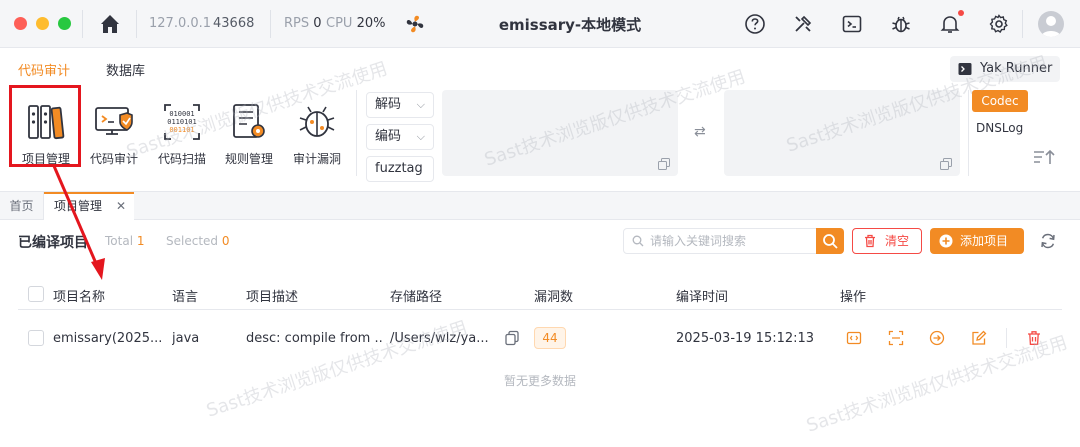 This screenshot has height=447, width=1080. Describe the element at coordinates (745, 338) in the screenshot. I see `compile-time: 2025-03-19 15:12:13` at that location.